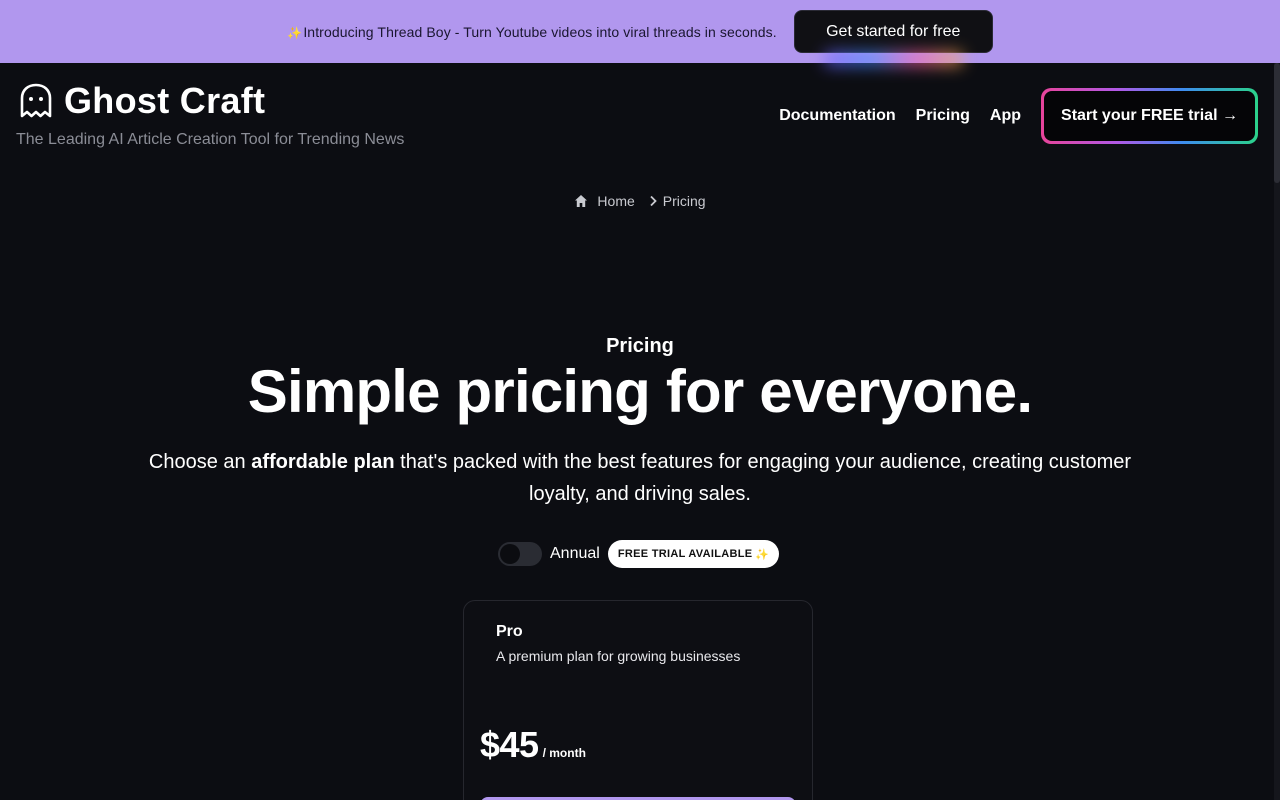 The height and width of the screenshot is (800, 1280). What do you see at coordinates (575, 553) in the screenshot?
I see `annual-label: Annual` at bounding box center [575, 553].